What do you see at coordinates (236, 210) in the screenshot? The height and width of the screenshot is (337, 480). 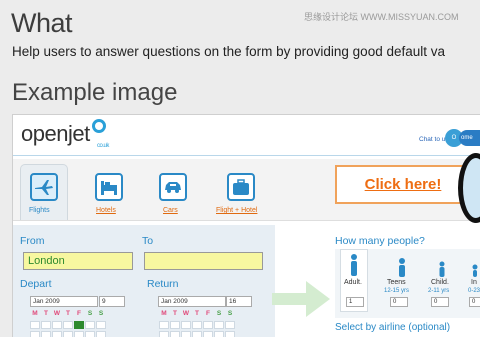 I see `tab-flight-hotel: Flight + Hotel` at bounding box center [236, 210].